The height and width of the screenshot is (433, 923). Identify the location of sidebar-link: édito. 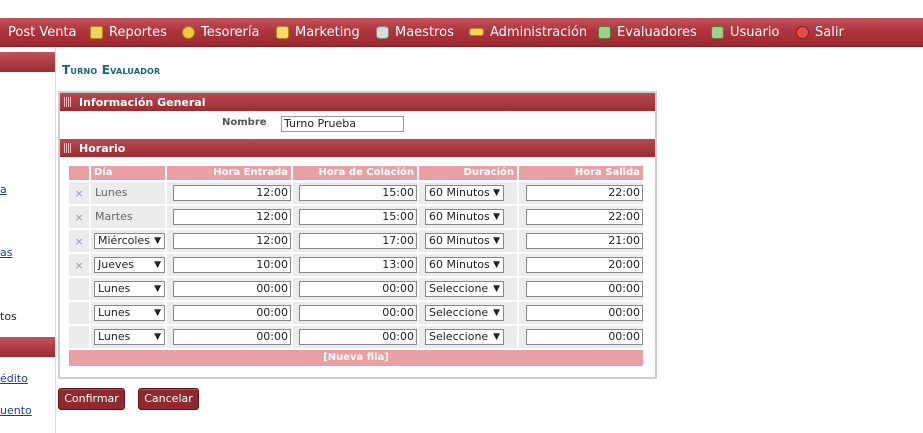
(14, 378).